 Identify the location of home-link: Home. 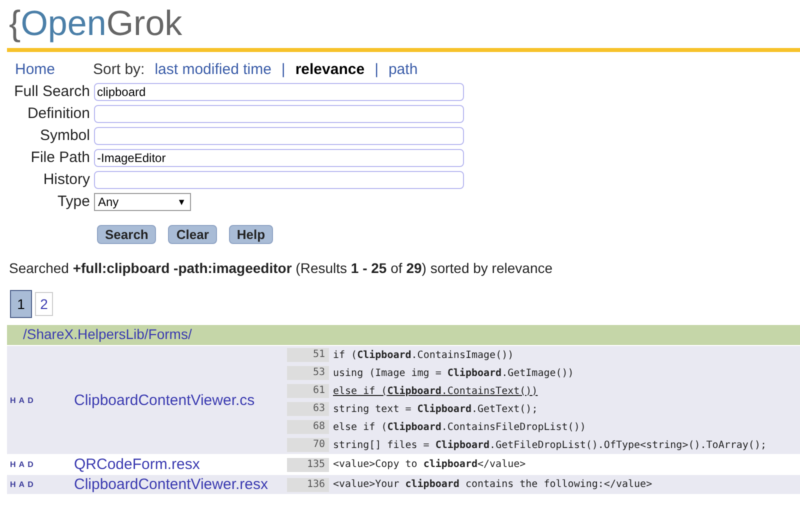
(35, 69).